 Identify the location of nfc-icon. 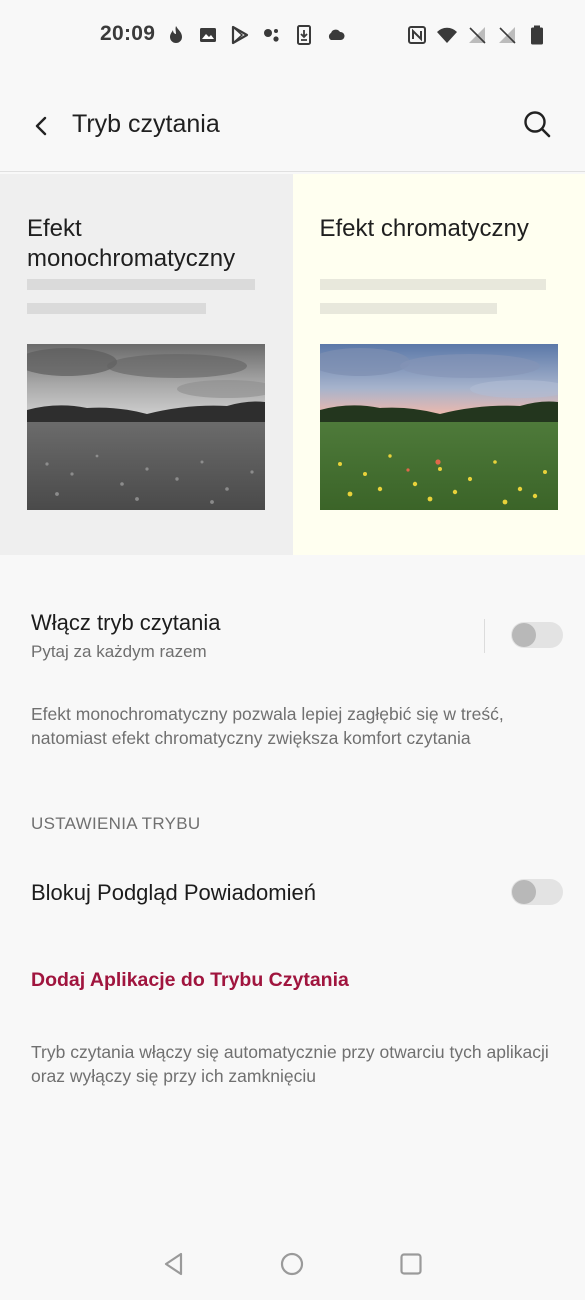
(417, 35).